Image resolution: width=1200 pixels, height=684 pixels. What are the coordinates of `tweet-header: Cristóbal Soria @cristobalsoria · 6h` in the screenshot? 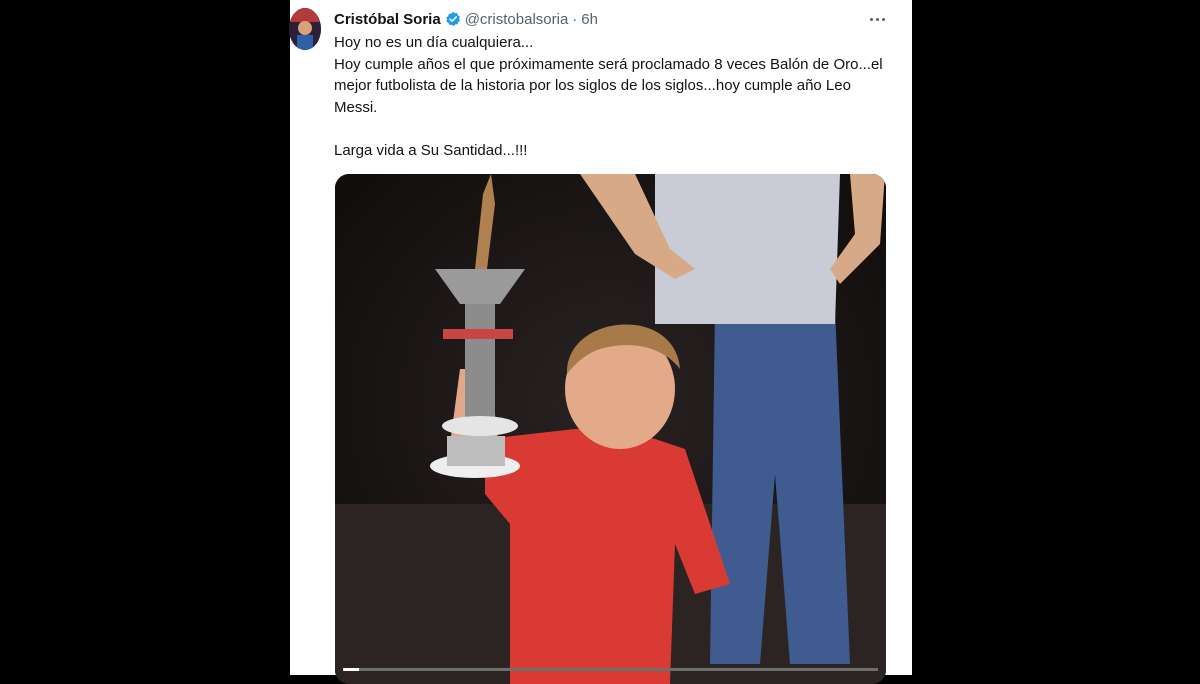 It's located at (466, 19).